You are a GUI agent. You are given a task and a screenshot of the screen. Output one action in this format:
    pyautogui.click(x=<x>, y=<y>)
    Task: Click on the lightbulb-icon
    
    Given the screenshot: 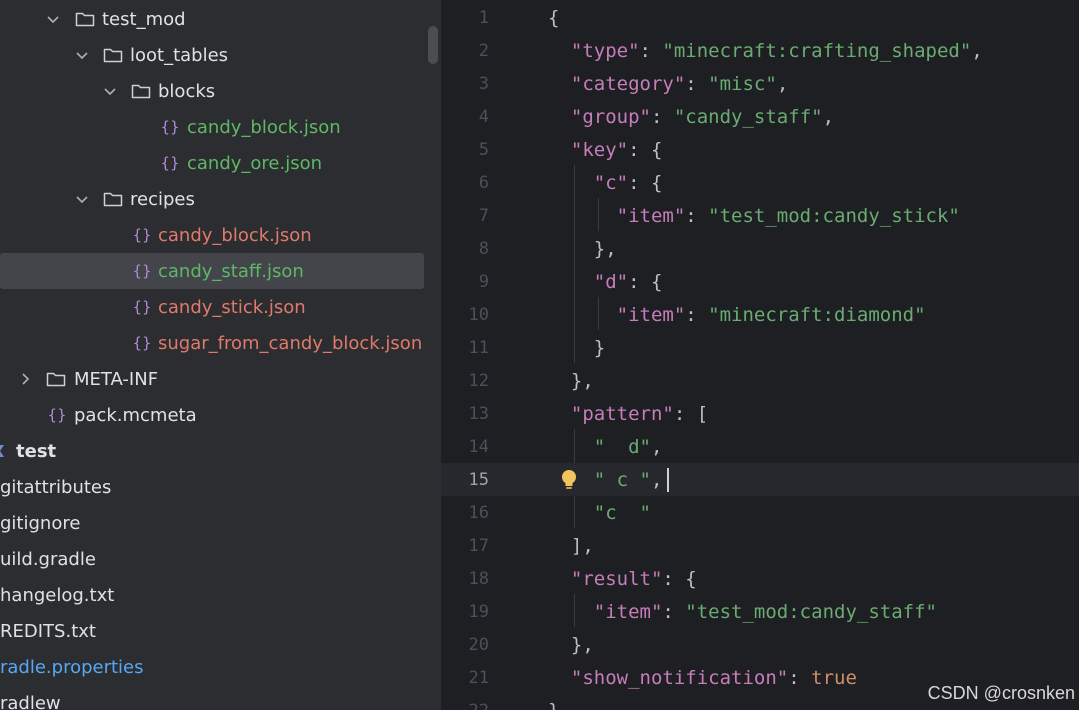 What is the action you would take?
    pyautogui.click(x=569, y=480)
    